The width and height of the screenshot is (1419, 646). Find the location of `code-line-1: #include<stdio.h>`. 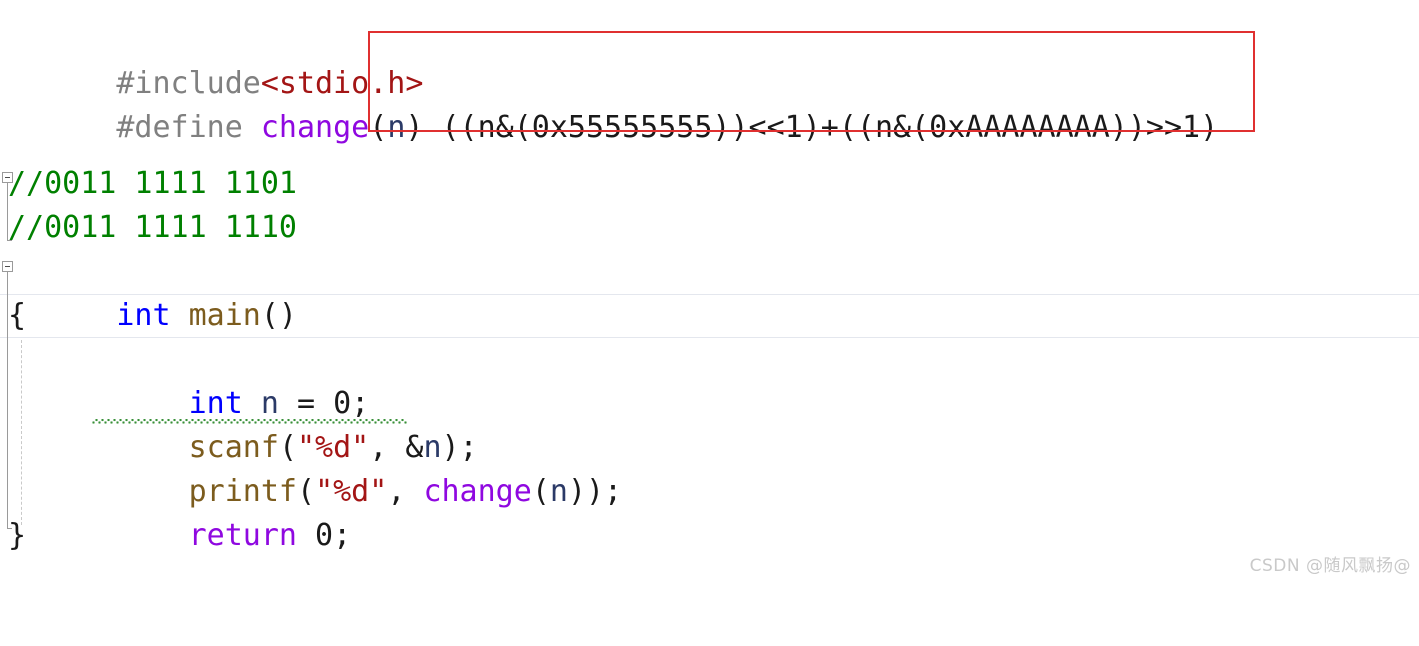

code-line-1: #include<stdio.h> is located at coordinates (709, 59).